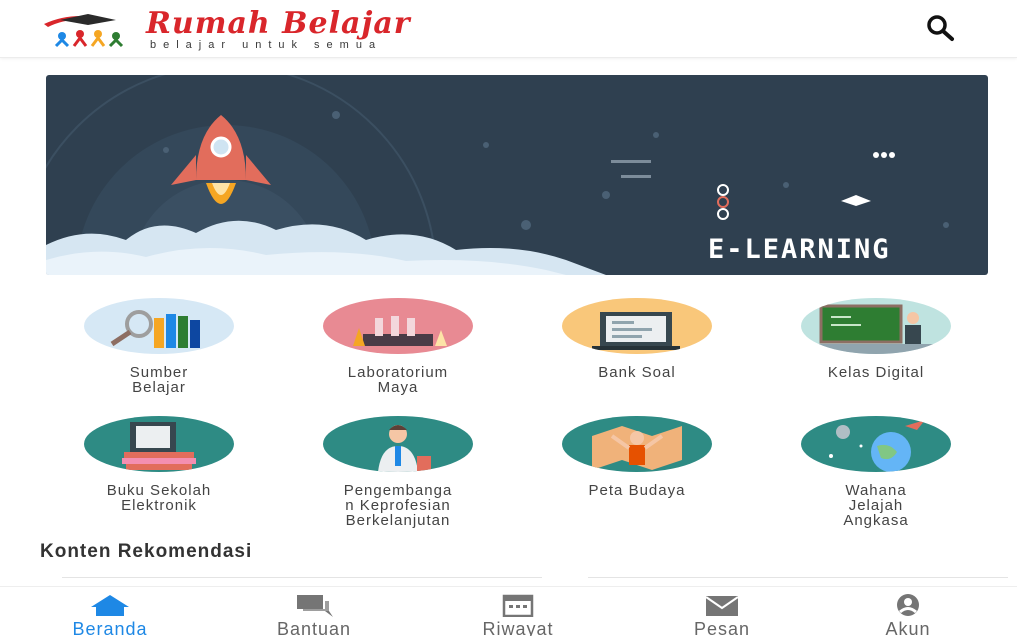 This screenshot has width=1017, height=636. I want to click on app-header: Rumah Belajar belajar untuk semua, so click(508, 29).